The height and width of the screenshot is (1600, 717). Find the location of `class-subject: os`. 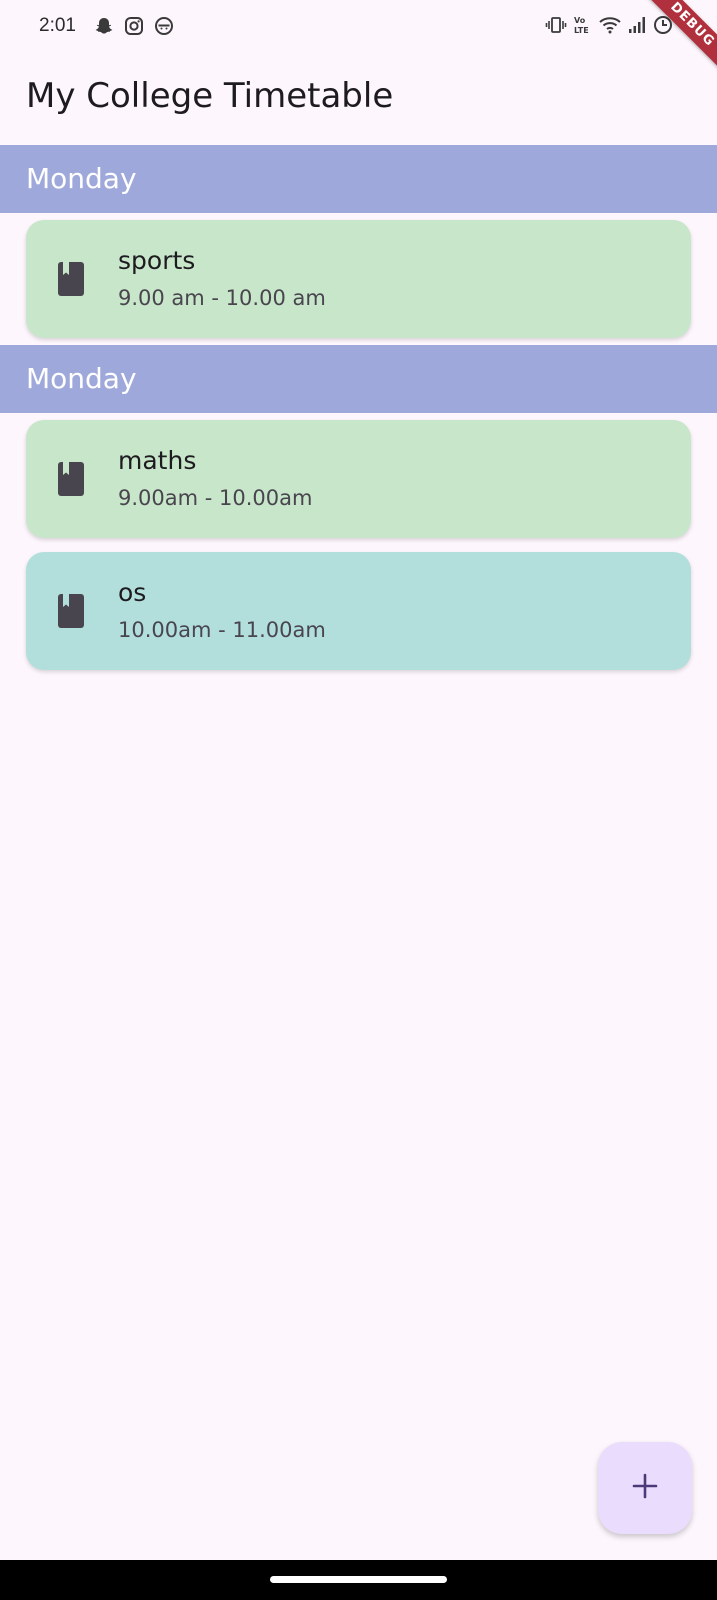

class-subject: os is located at coordinates (132, 592).